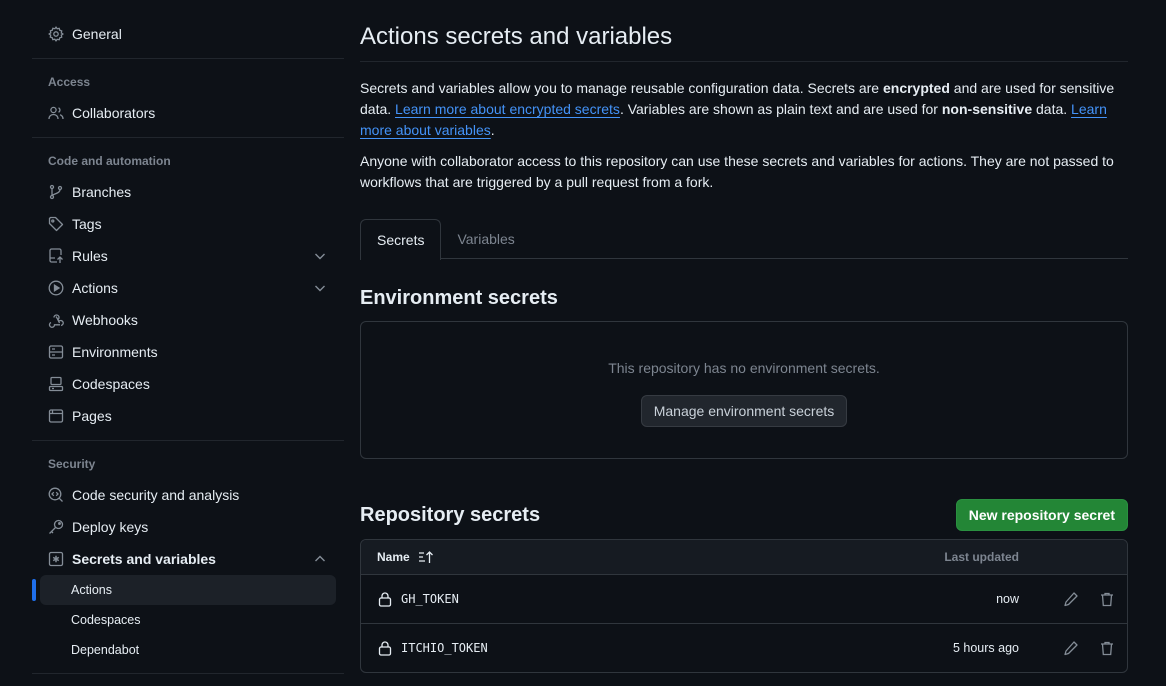 This screenshot has width=1166, height=686. Describe the element at coordinates (188, 256) in the screenshot. I see `sidebar-item-rules: Rules` at that location.